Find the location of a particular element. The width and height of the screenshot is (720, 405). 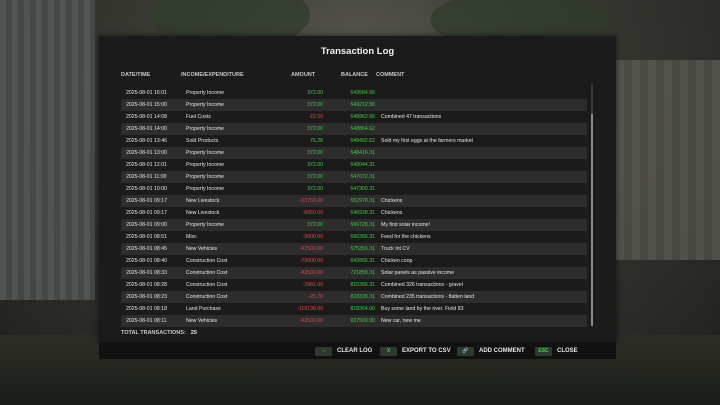

row-type: Misc is located at coordinates (191, 237).